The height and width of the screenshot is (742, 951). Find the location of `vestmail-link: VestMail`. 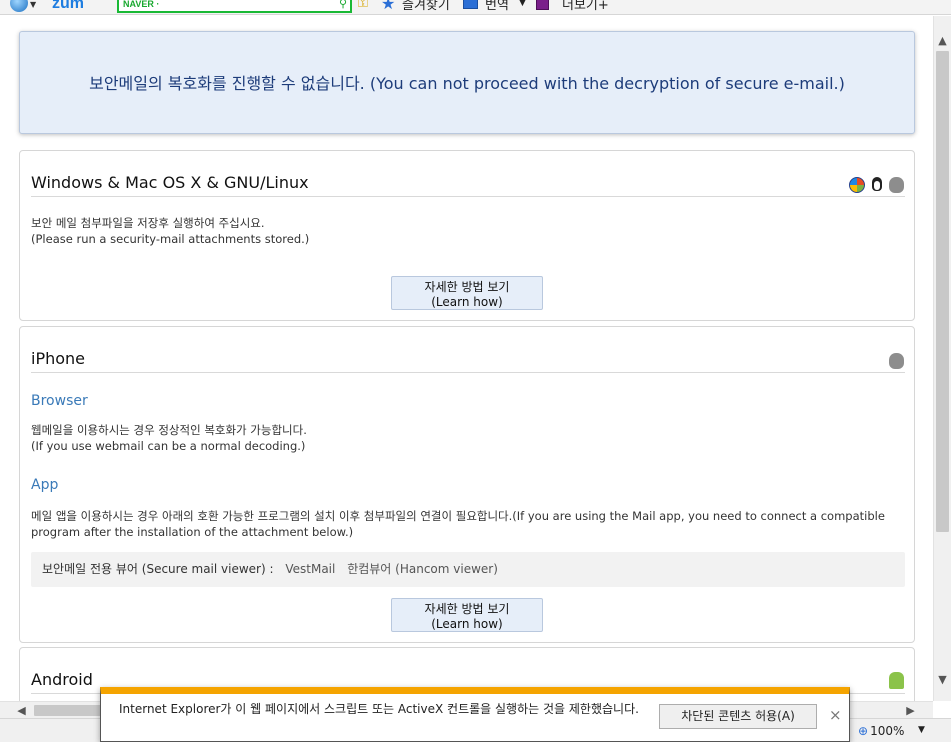

vestmail-link: VestMail is located at coordinates (310, 569).